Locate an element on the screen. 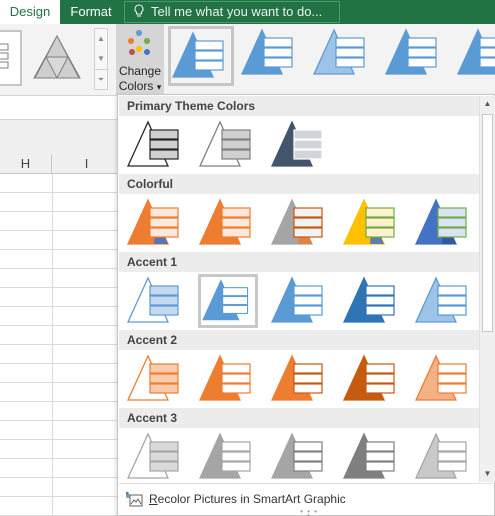 This screenshot has width=495, height=516. resize-grip-icon: • • • • is located at coordinates (309, 512).